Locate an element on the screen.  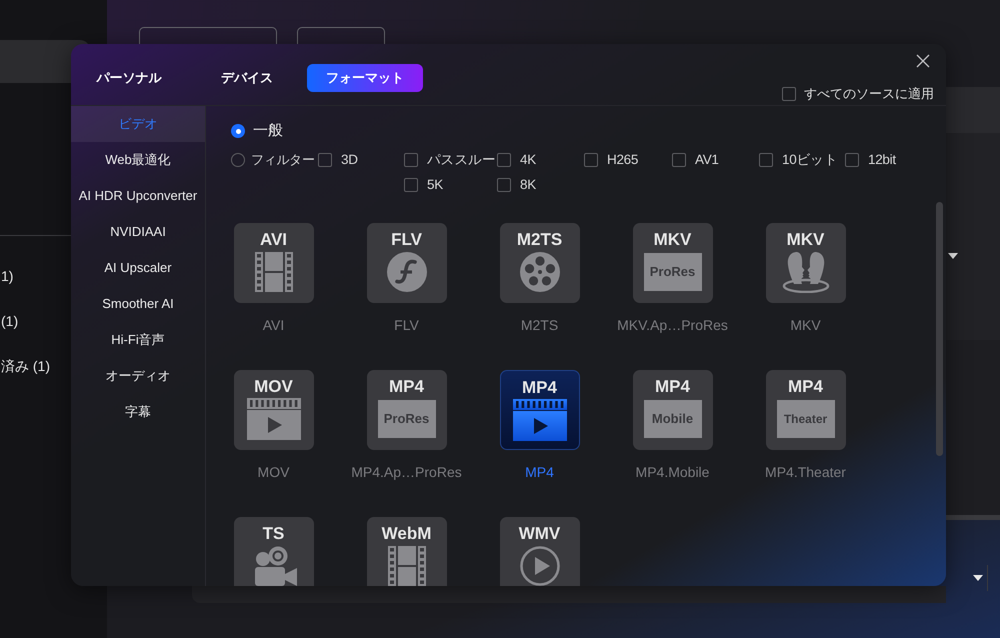
format-tile: MP4 is located at coordinates (540, 410).